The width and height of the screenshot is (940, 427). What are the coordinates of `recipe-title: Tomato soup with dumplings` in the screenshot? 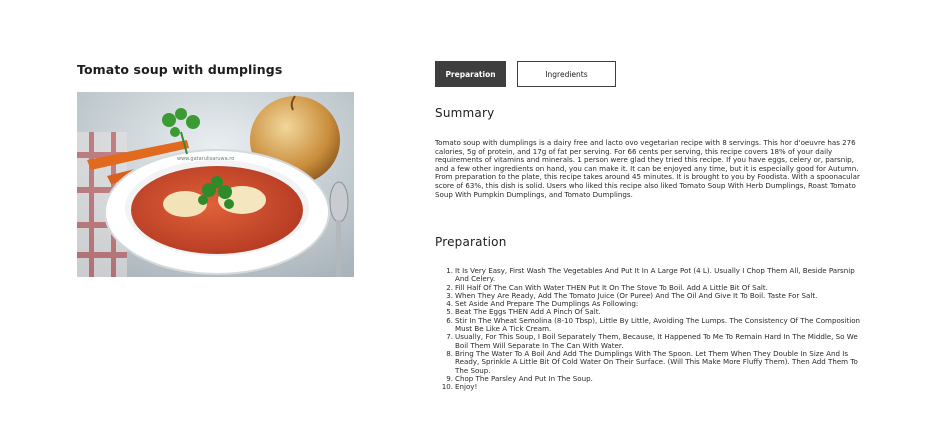 It's located at (180, 69).